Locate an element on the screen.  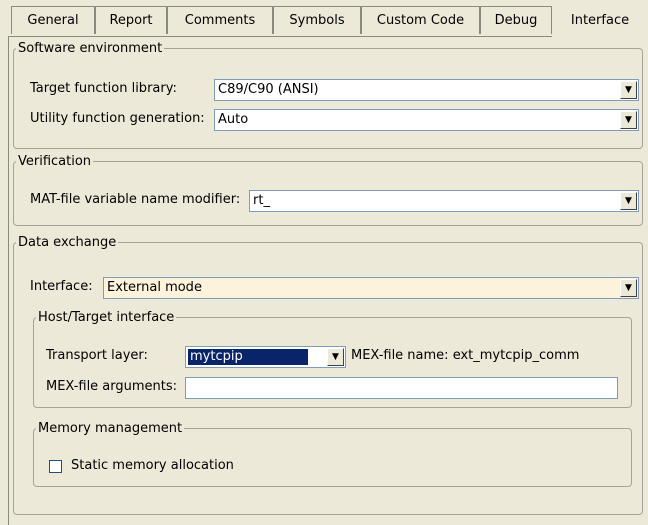
static-memory-allocation-checkbox is located at coordinates (55, 466).